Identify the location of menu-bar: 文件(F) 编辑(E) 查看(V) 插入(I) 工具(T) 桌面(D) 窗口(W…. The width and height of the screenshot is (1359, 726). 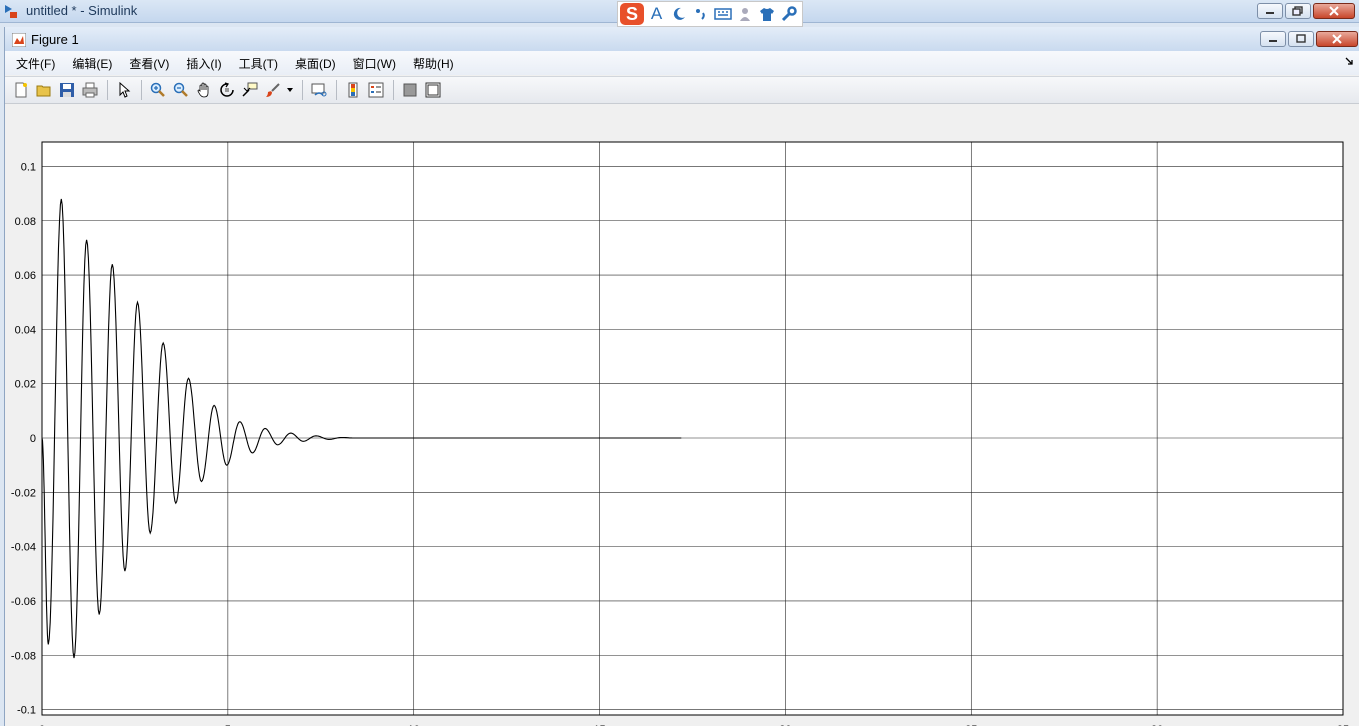
(682, 63).